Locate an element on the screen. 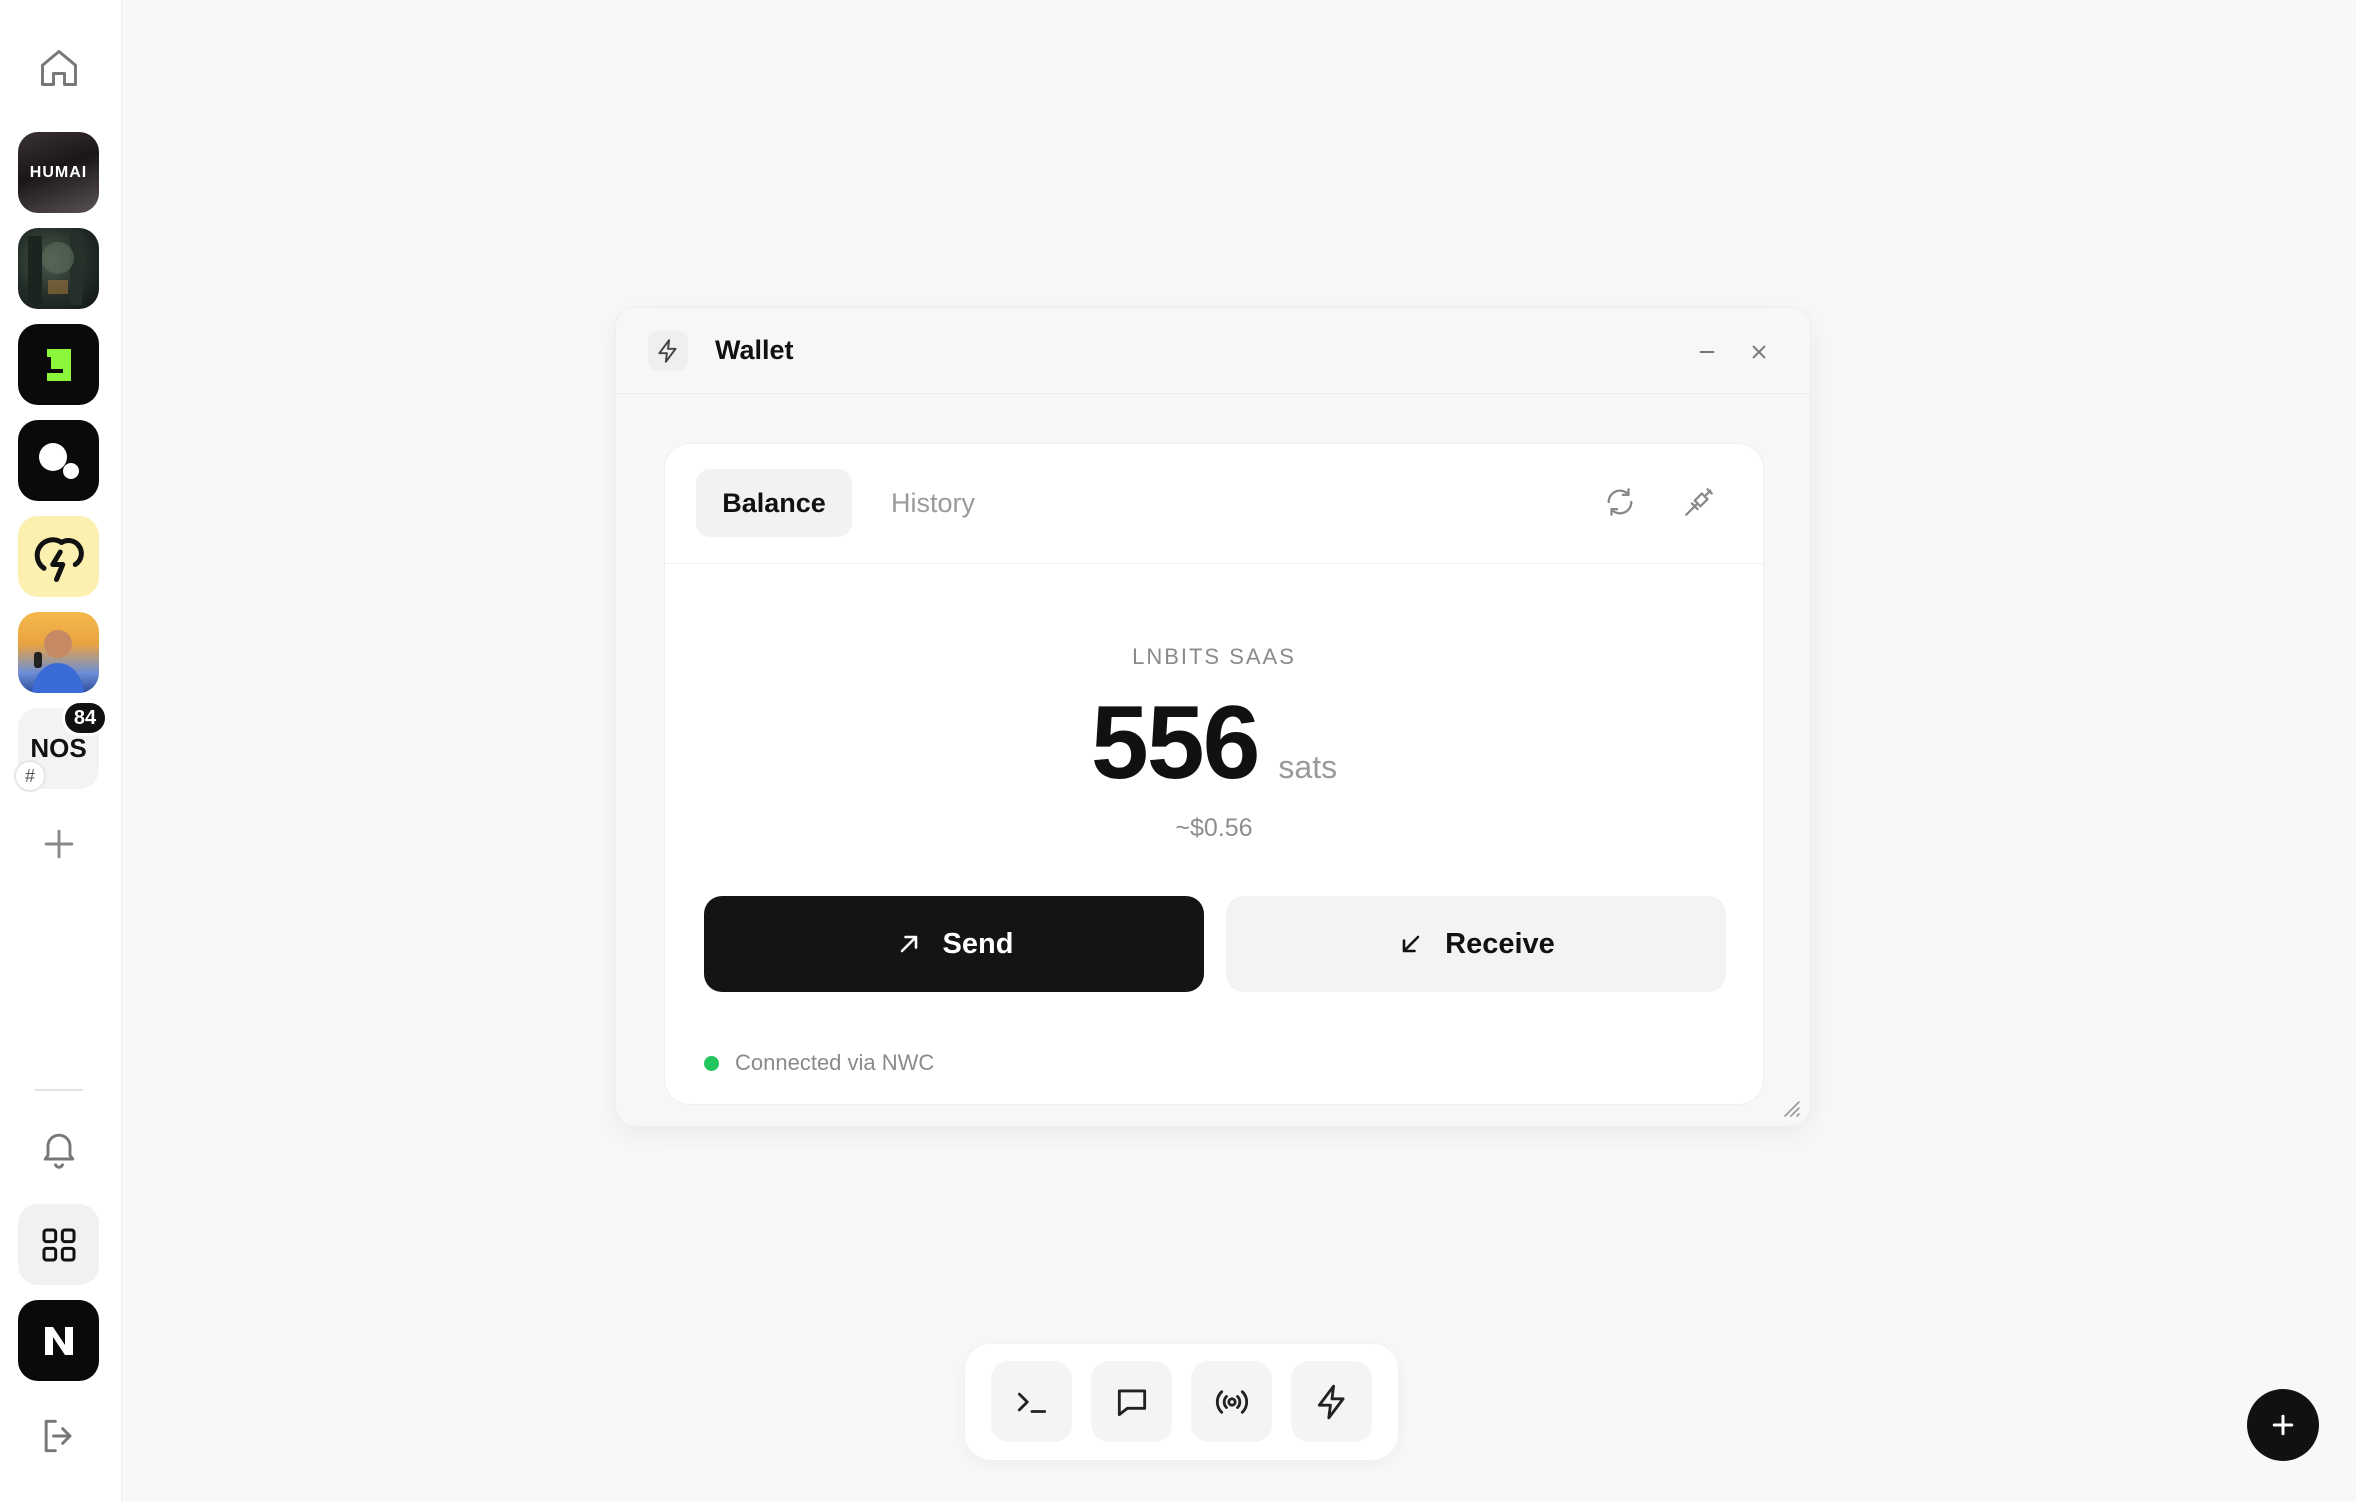 The image size is (2356, 1502). app-green-logo is located at coordinates (58, 364).